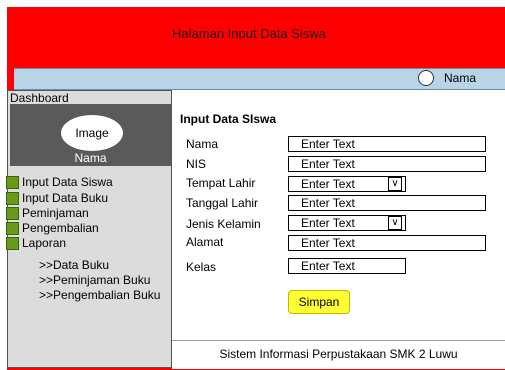  What do you see at coordinates (90, 158) in the screenshot?
I see `profile-name: Nama` at bounding box center [90, 158].